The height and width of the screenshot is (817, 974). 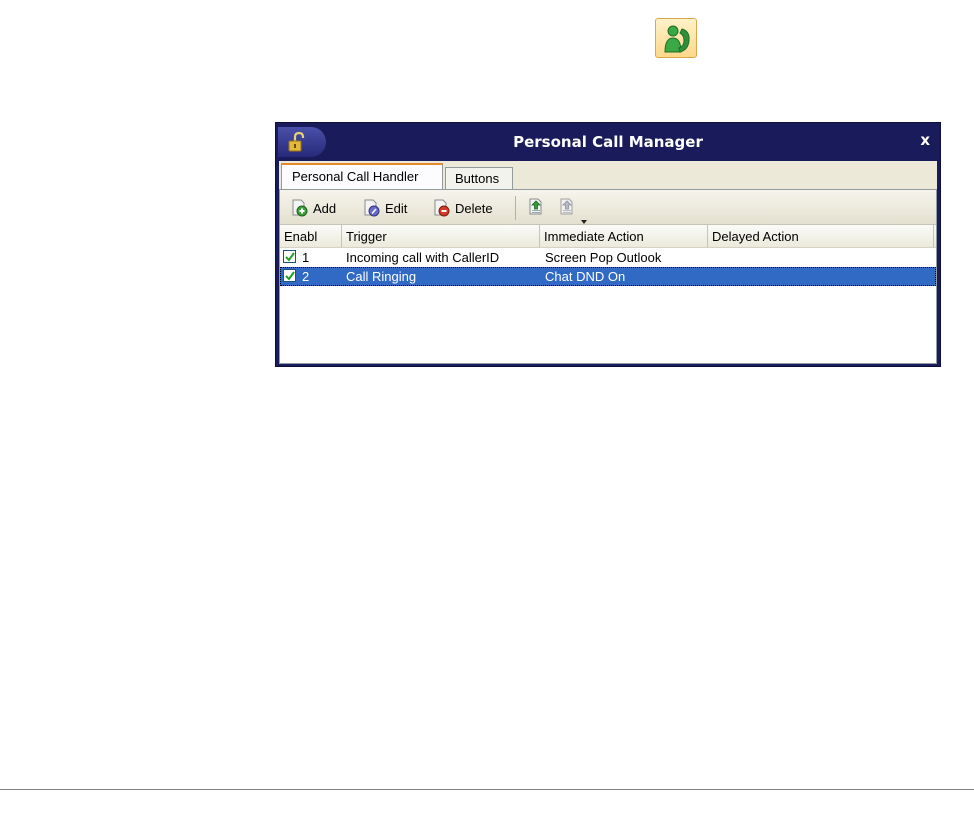 What do you see at coordinates (585, 276) in the screenshot?
I see `row-immediate-action: Chat DND On` at bounding box center [585, 276].